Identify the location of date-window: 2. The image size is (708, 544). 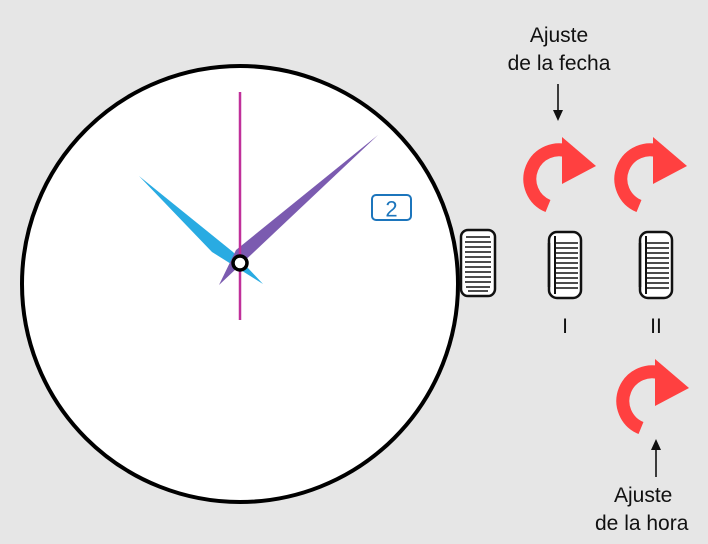
(391, 208).